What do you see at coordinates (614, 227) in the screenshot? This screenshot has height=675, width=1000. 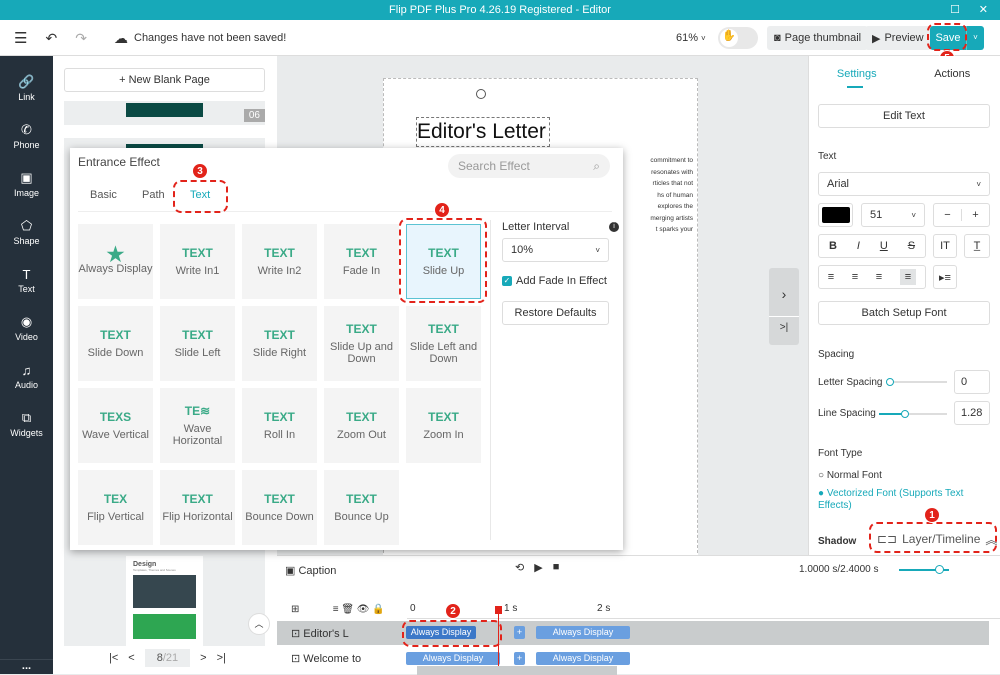 I see `info-icon: i` at bounding box center [614, 227].